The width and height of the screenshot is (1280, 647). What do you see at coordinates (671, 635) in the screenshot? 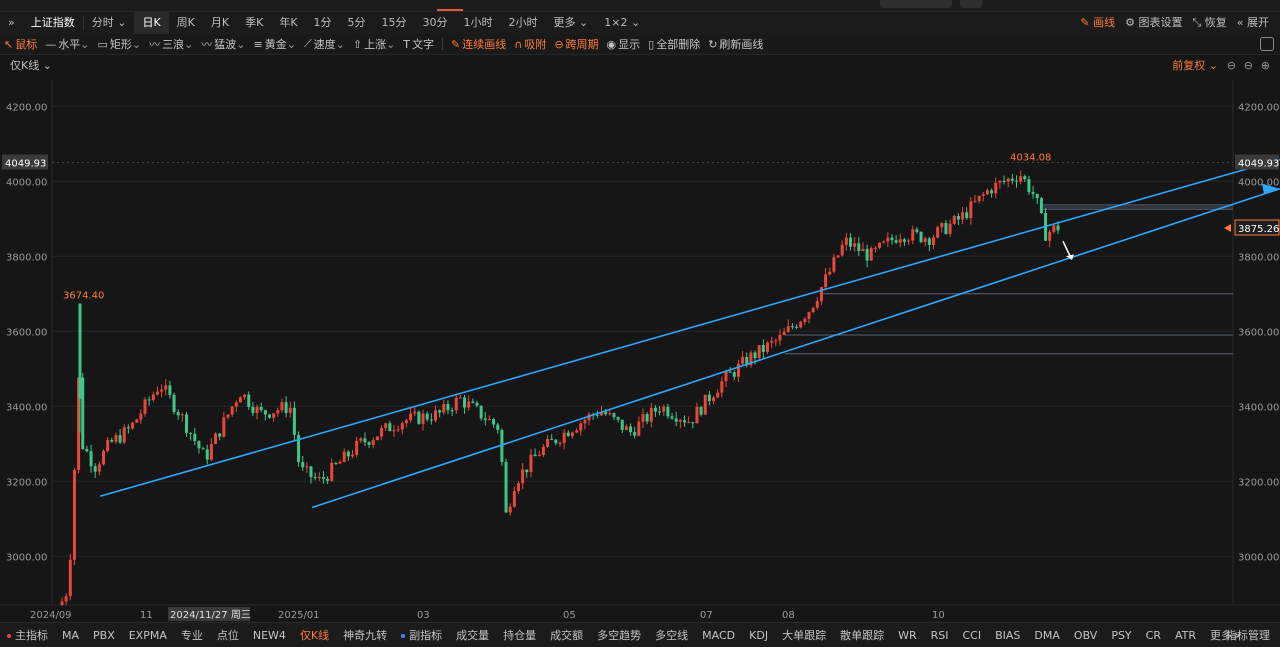
I see `indicator-item: 多空线` at bounding box center [671, 635].